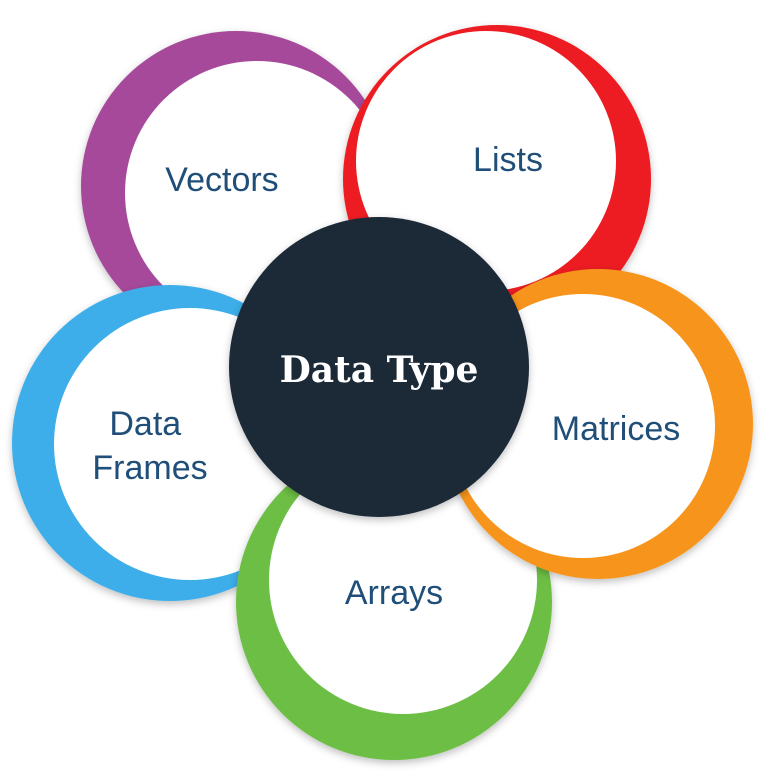 The height and width of the screenshot is (773, 768). What do you see at coordinates (379, 370) in the screenshot?
I see `center-title: Data Type` at bounding box center [379, 370].